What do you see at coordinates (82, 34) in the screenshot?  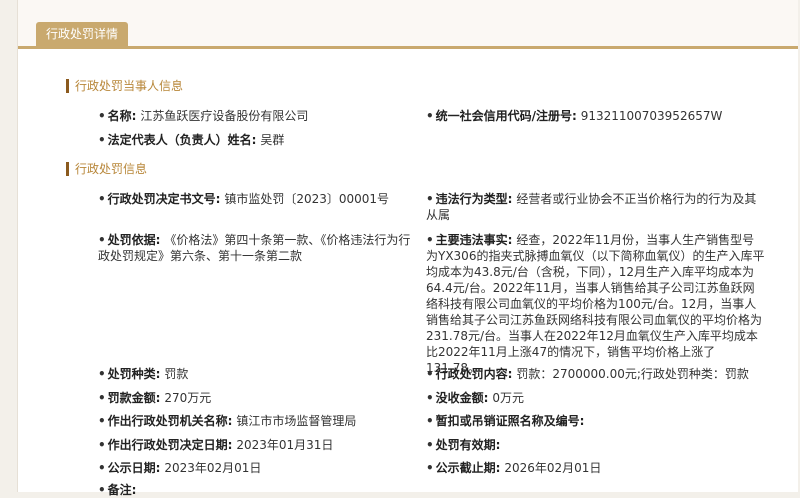 I see `tab-penalty-detail: 行政处罚详情` at bounding box center [82, 34].